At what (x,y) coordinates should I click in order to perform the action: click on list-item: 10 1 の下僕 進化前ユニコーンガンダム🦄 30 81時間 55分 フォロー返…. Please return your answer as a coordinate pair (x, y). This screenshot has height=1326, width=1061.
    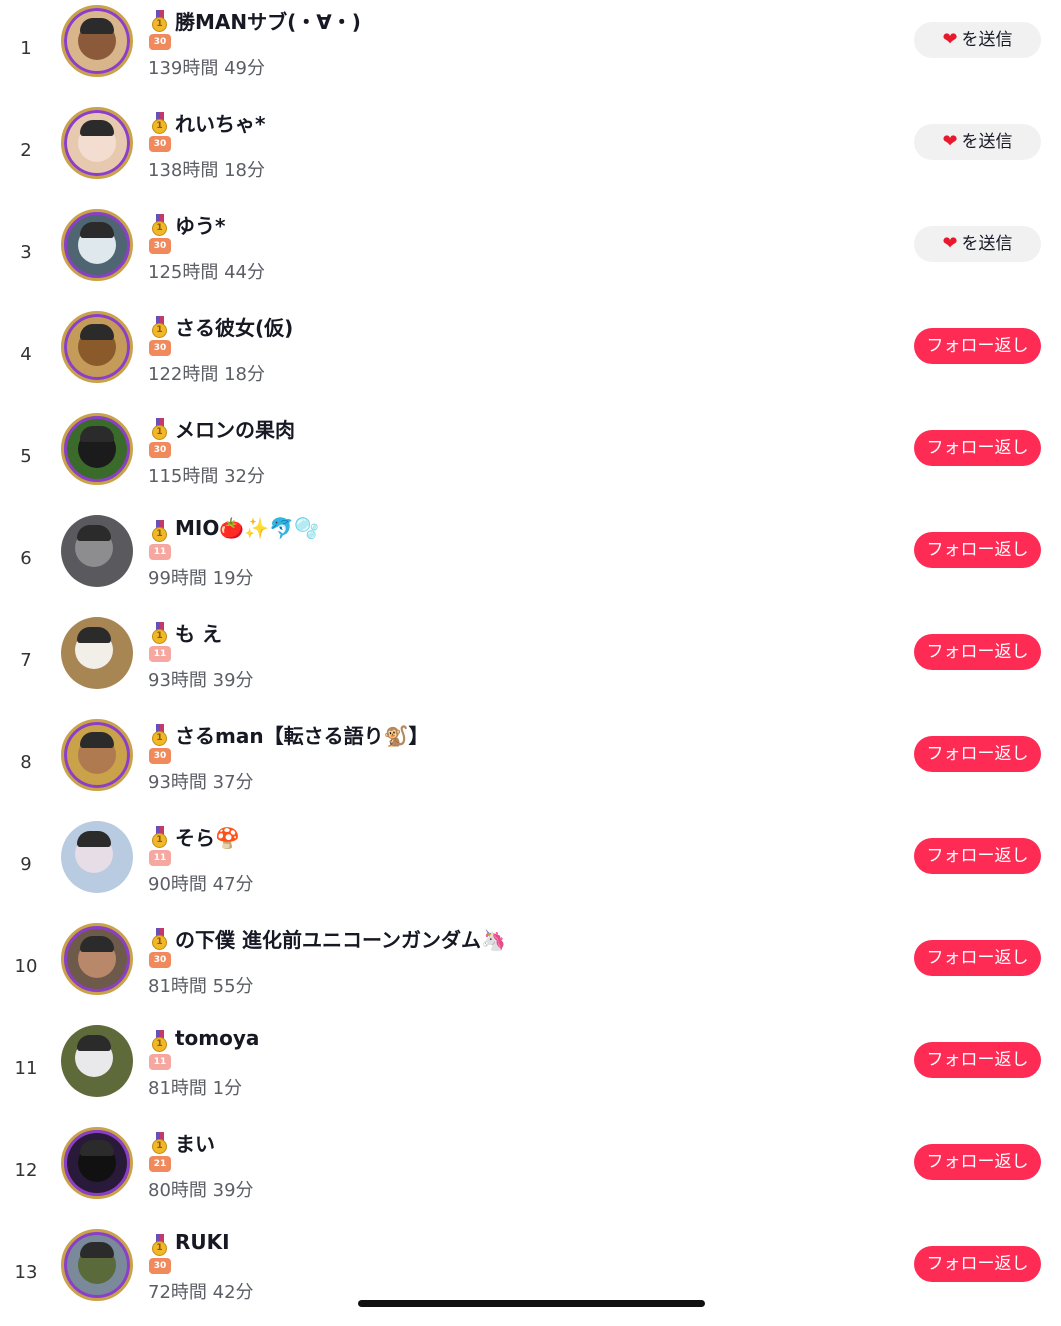
    Looking at the image, I should click on (530, 969).